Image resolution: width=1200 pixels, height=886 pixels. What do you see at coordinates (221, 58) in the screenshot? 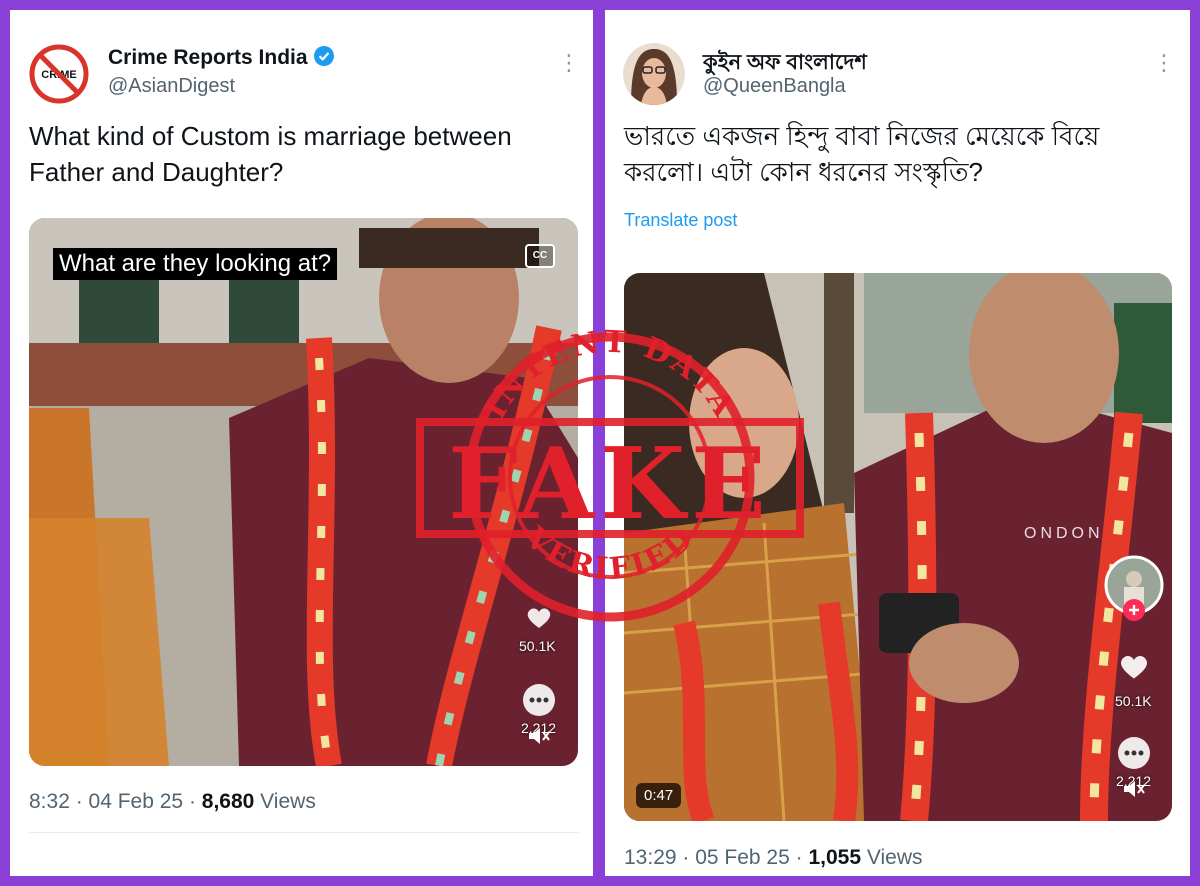
I see `display-name: Crime Reports India` at bounding box center [221, 58].